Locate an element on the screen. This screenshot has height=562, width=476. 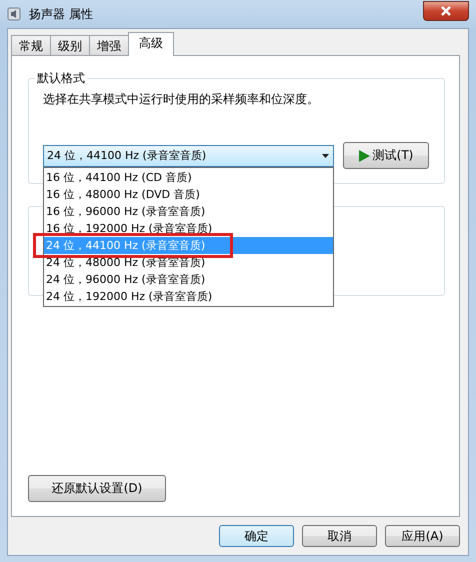
window-title: 扬声器 属性 is located at coordinates (61, 14).